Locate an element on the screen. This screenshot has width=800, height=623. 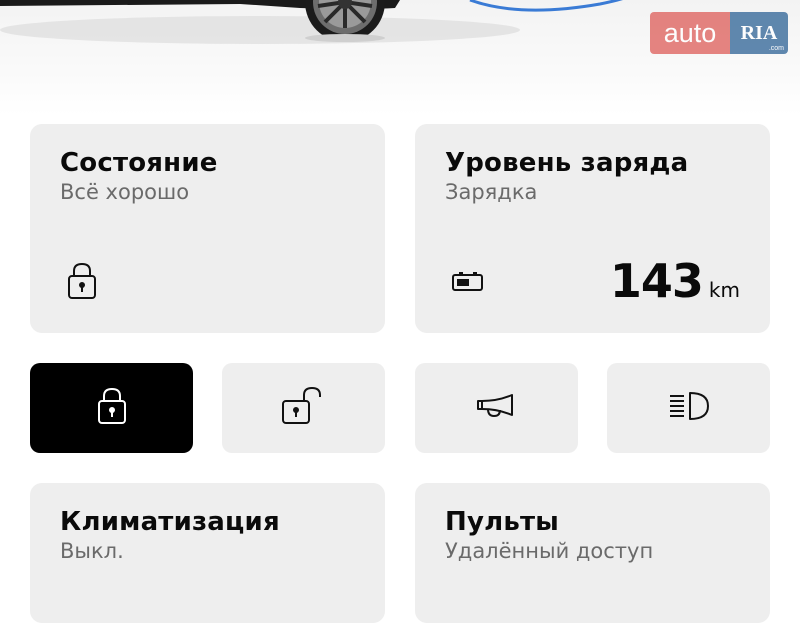
unlock-icon is located at coordinates (304, 407).